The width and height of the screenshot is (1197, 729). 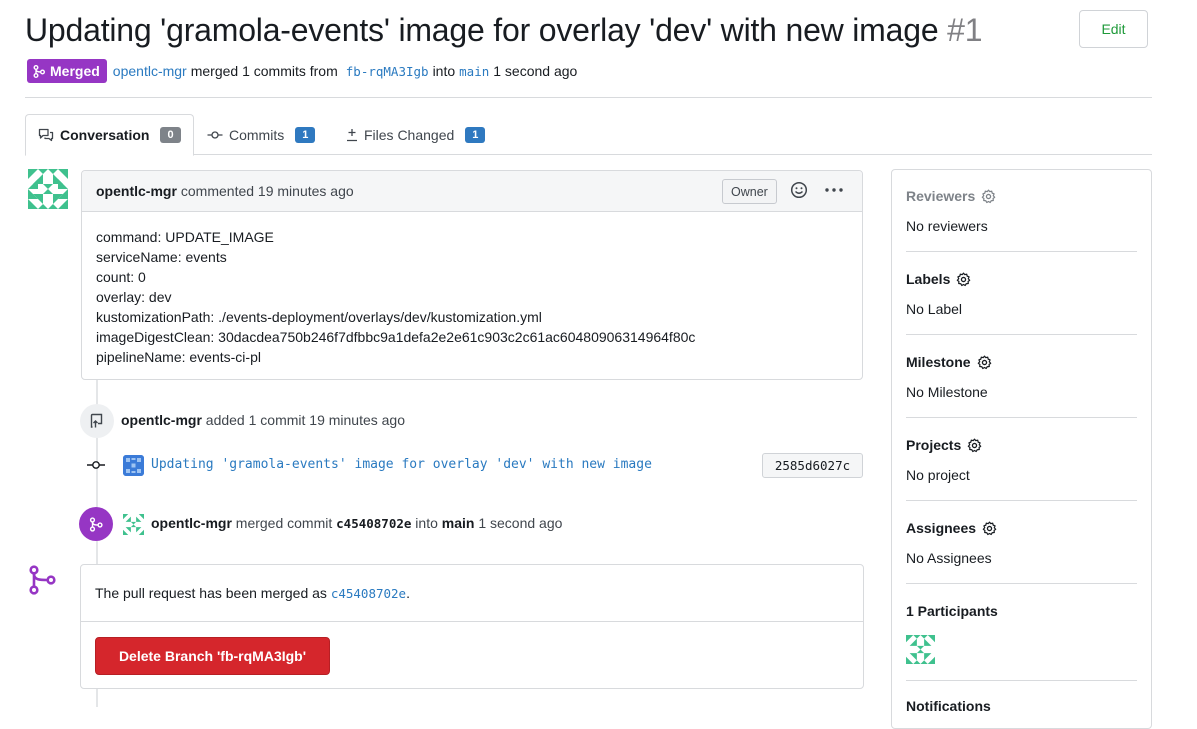 I want to click on assignees-title: Assignees, so click(x=1021, y=528).